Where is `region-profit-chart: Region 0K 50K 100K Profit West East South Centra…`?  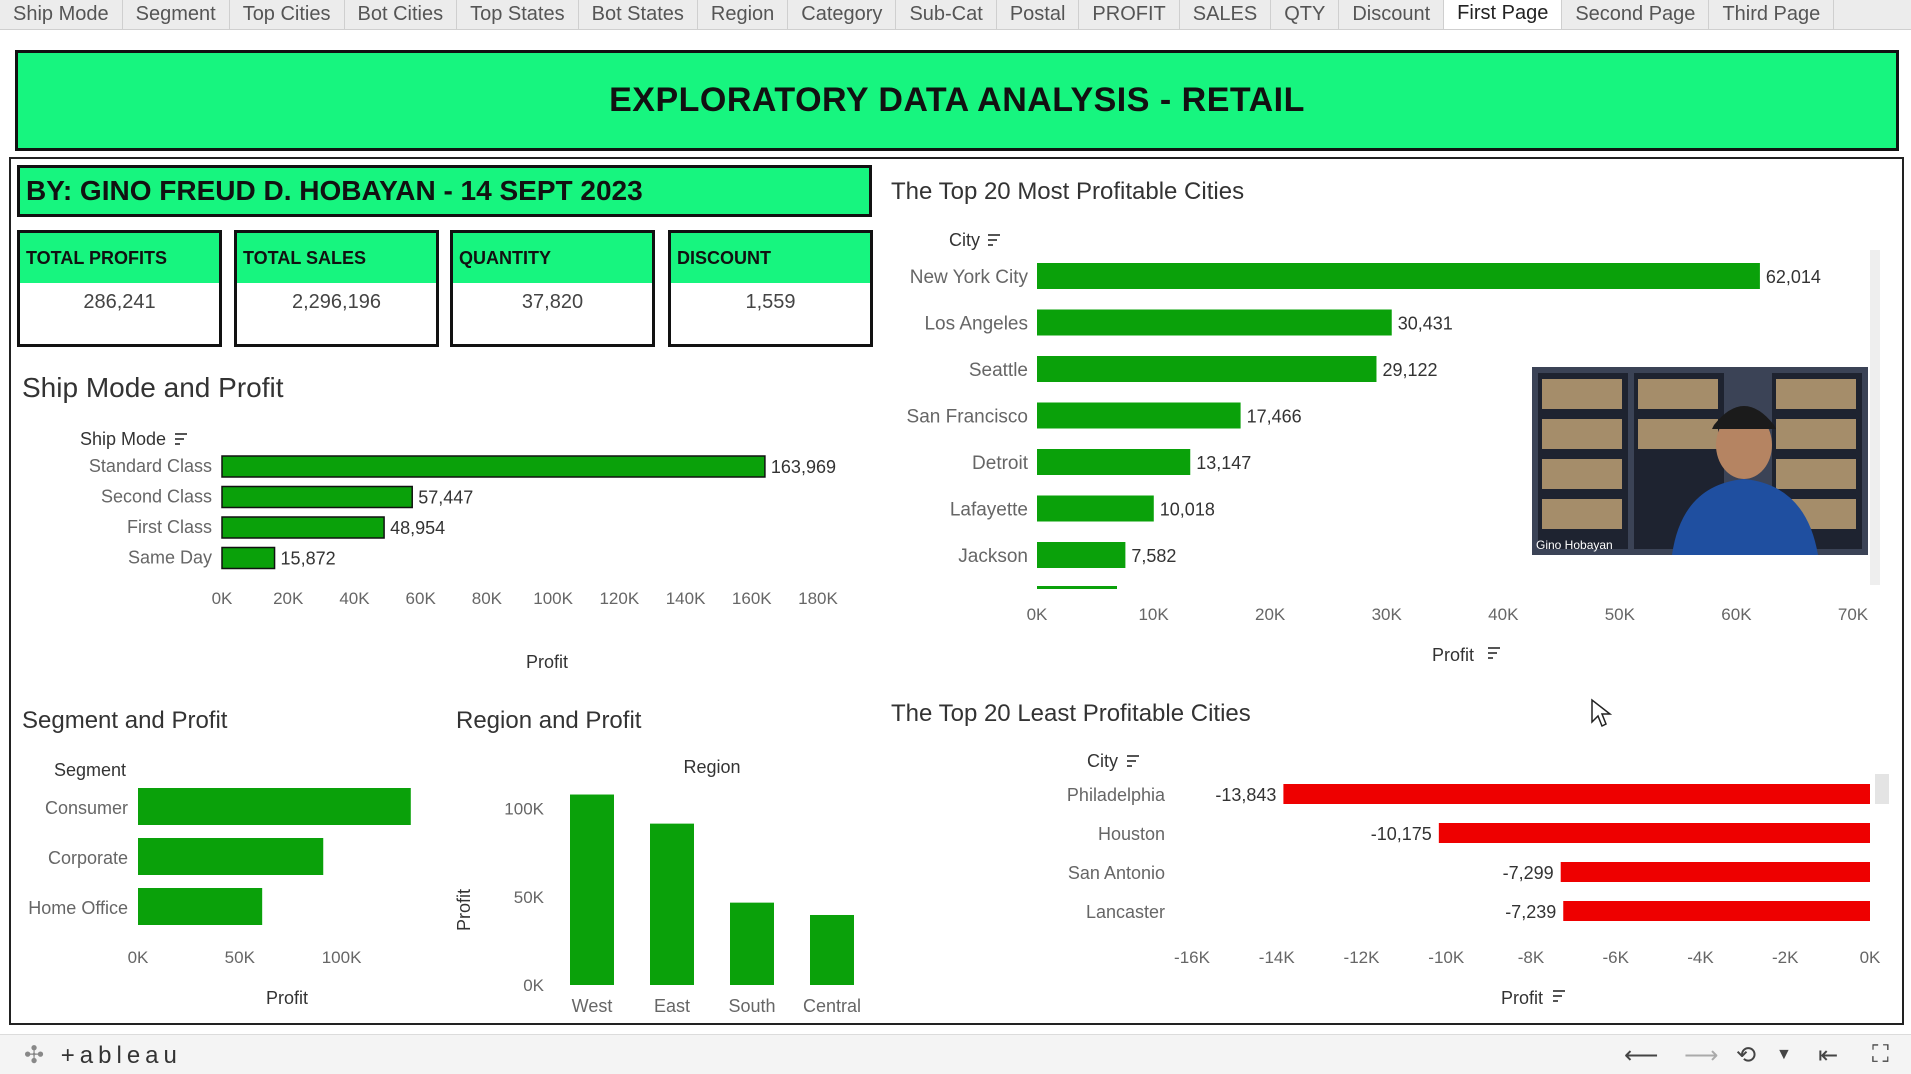 region-profit-chart: Region 0K 50K 100K Profit West East South Centra… is located at coordinates (660, 885).